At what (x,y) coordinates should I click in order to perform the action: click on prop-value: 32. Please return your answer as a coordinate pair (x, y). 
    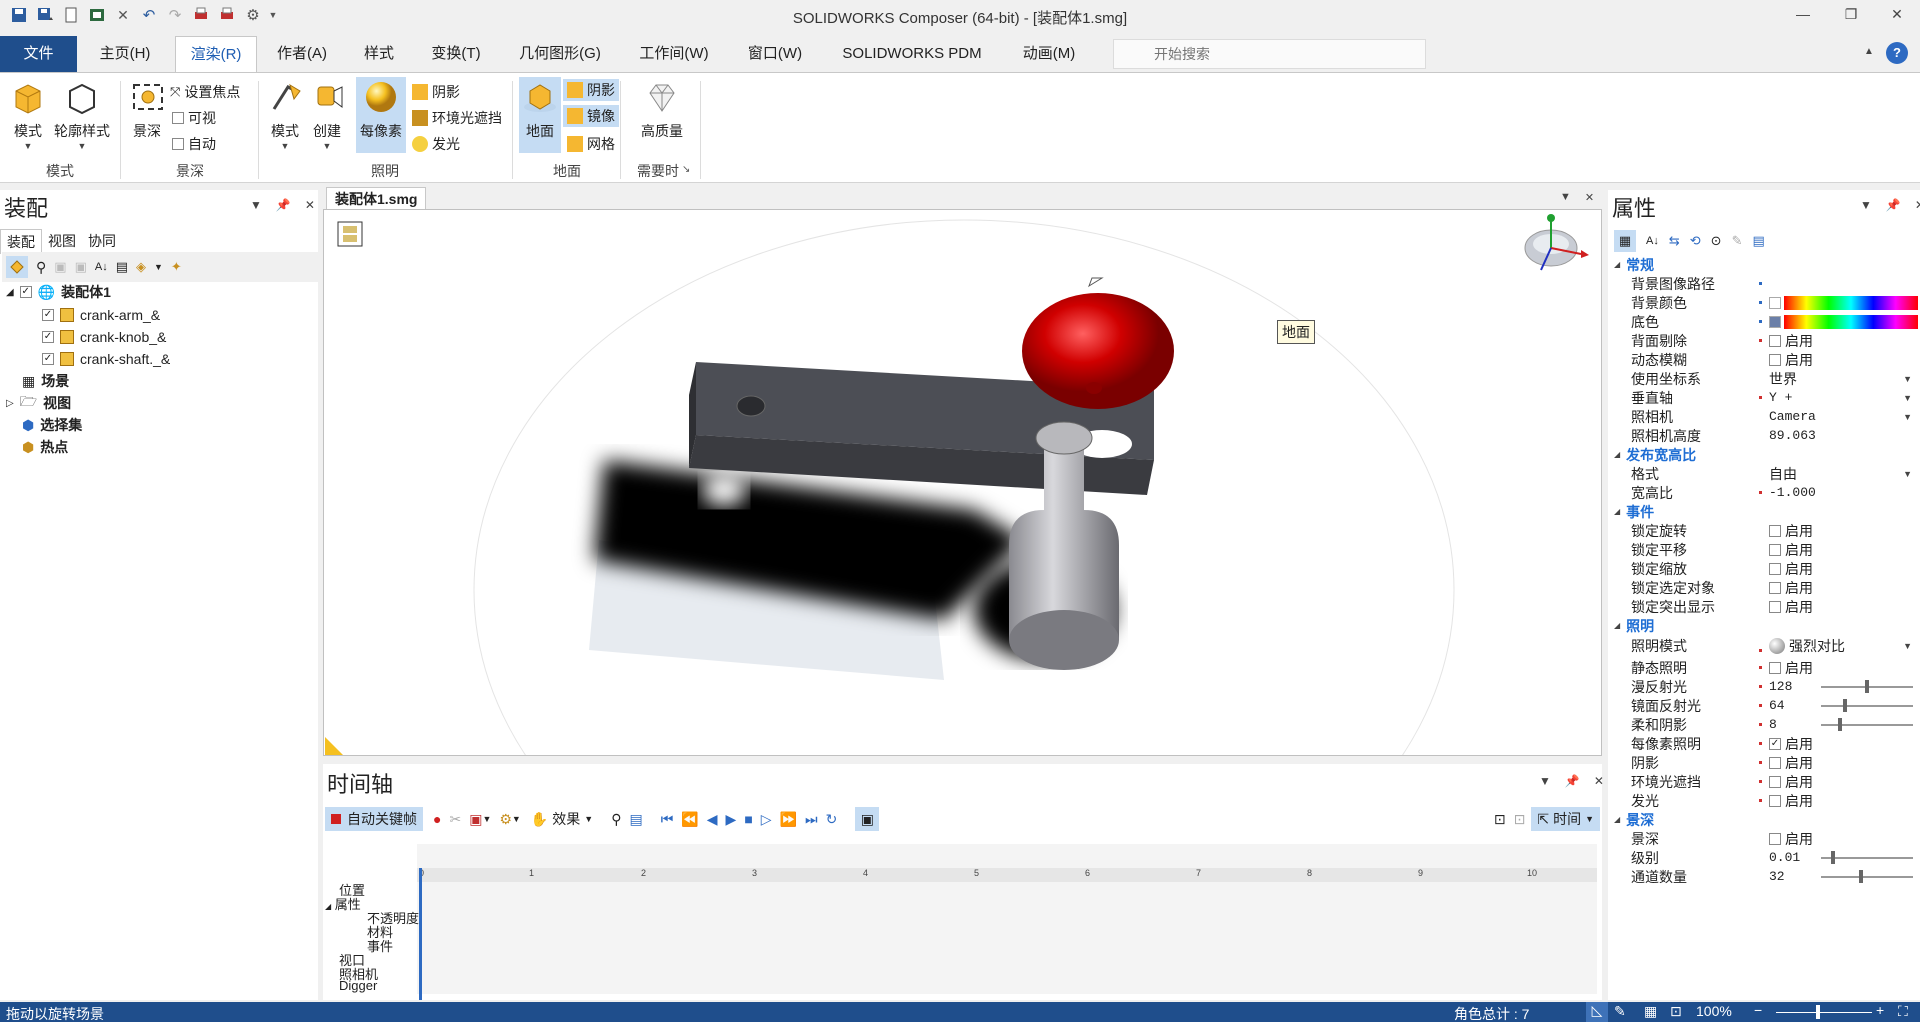
    Looking at the image, I should click on (1777, 876).